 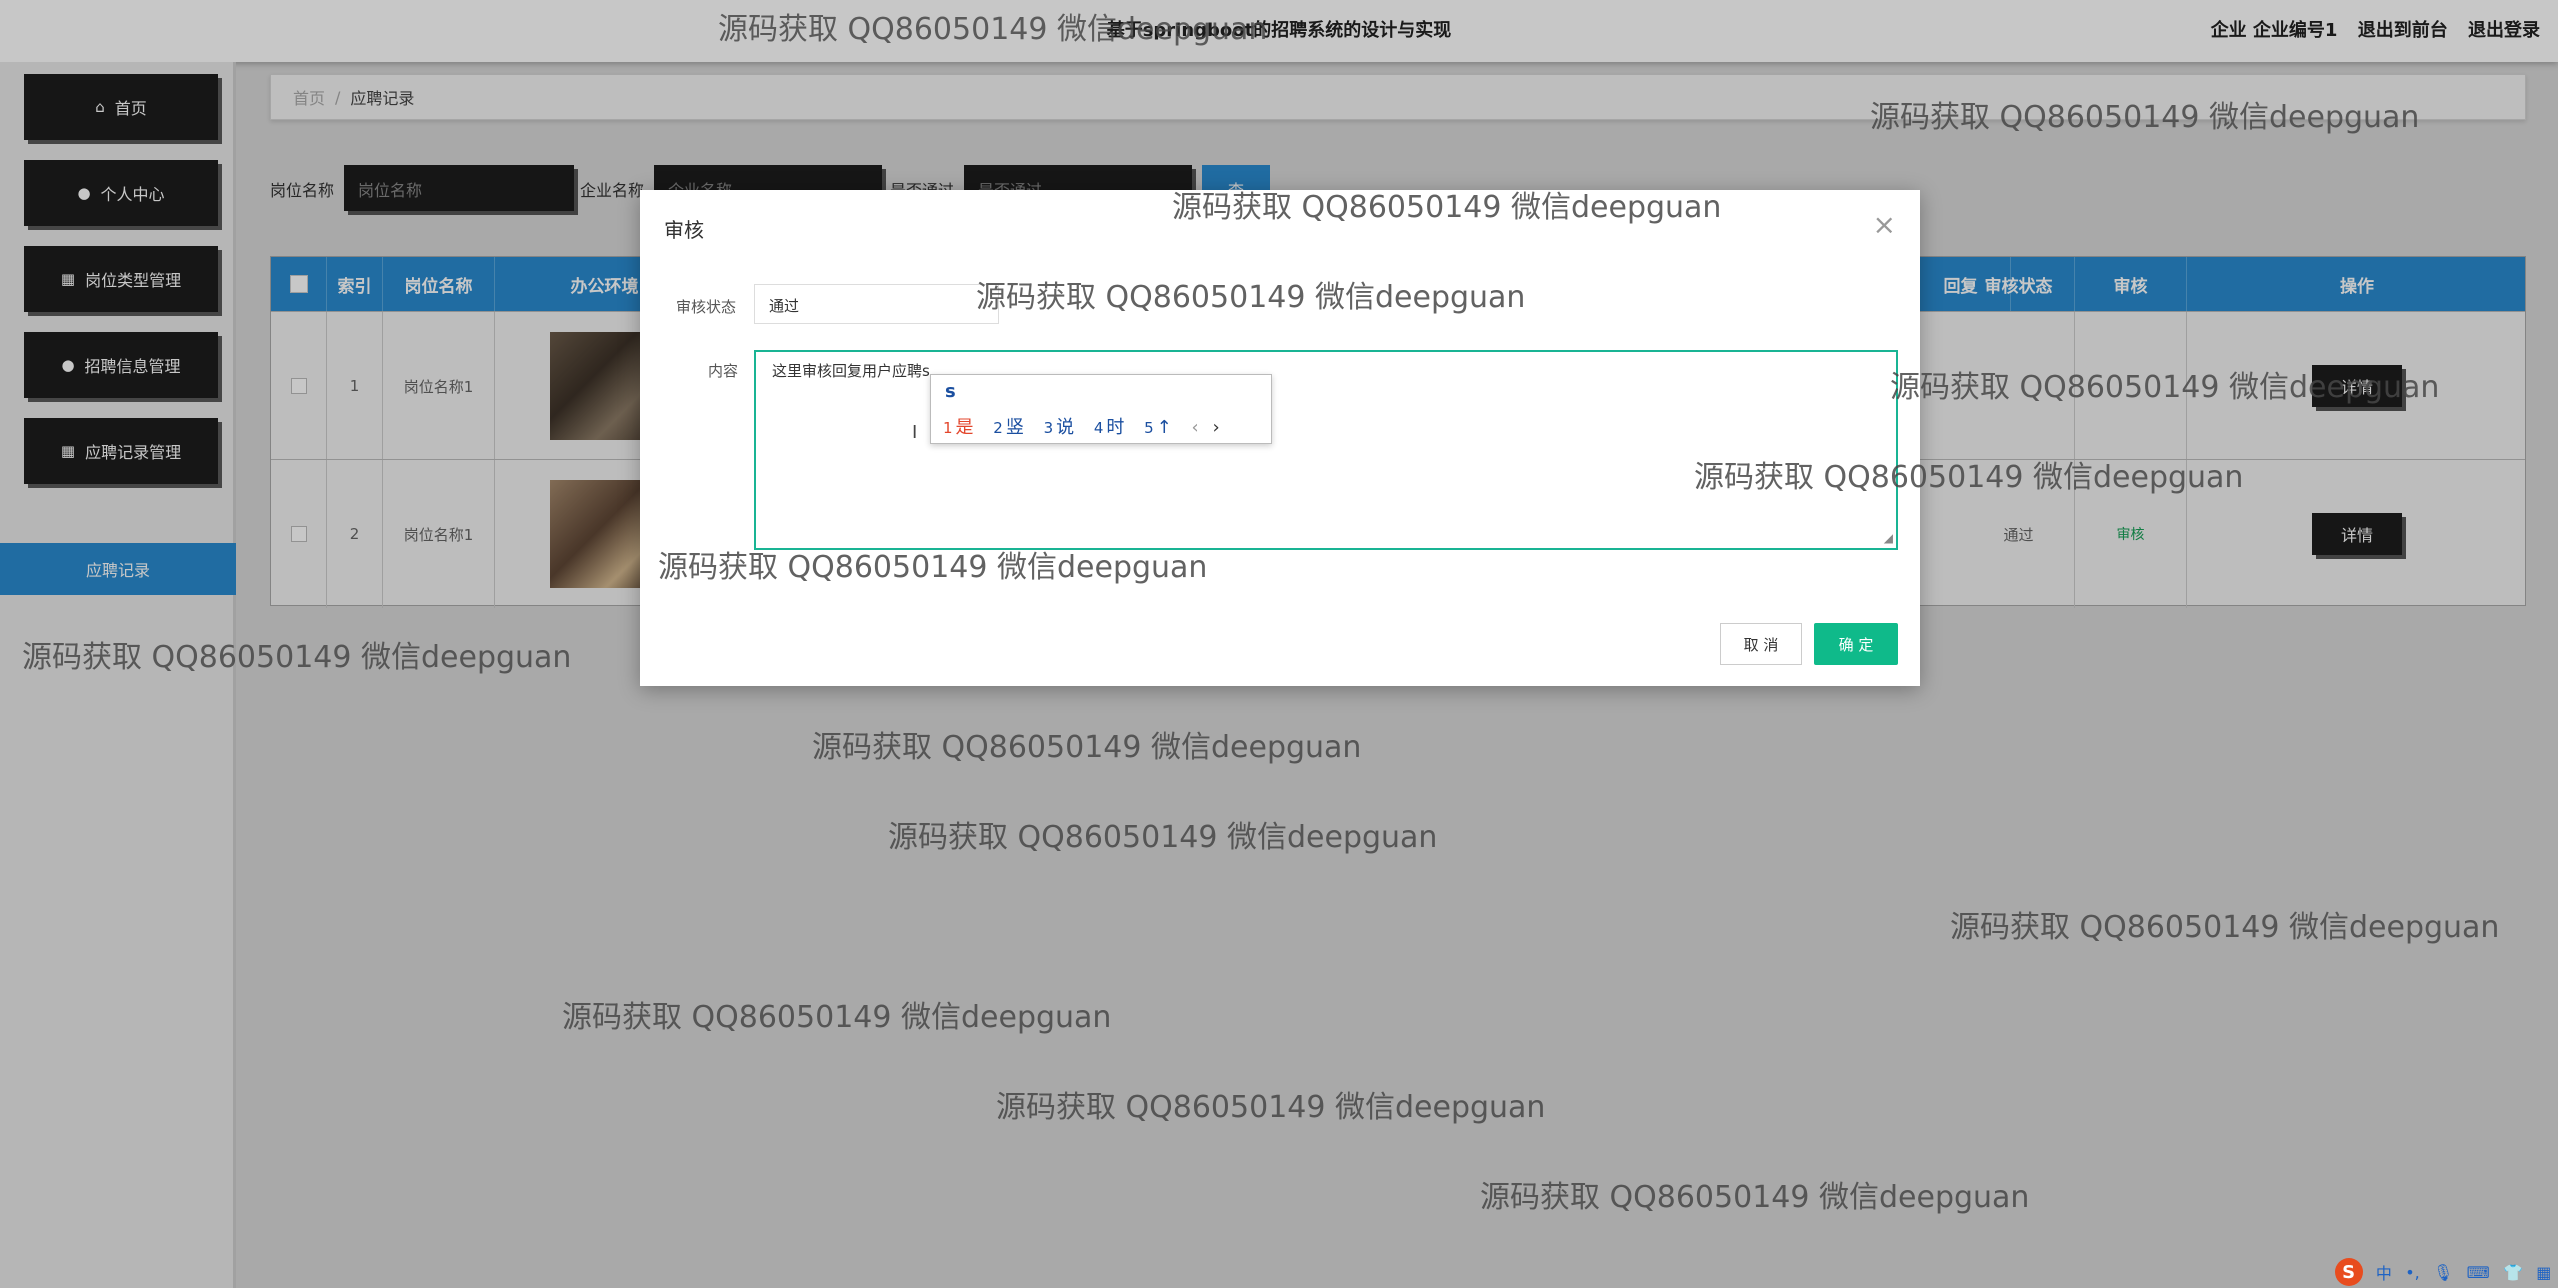 What do you see at coordinates (1884, 224) in the screenshot?
I see `close-icon: ×` at bounding box center [1884, 224].